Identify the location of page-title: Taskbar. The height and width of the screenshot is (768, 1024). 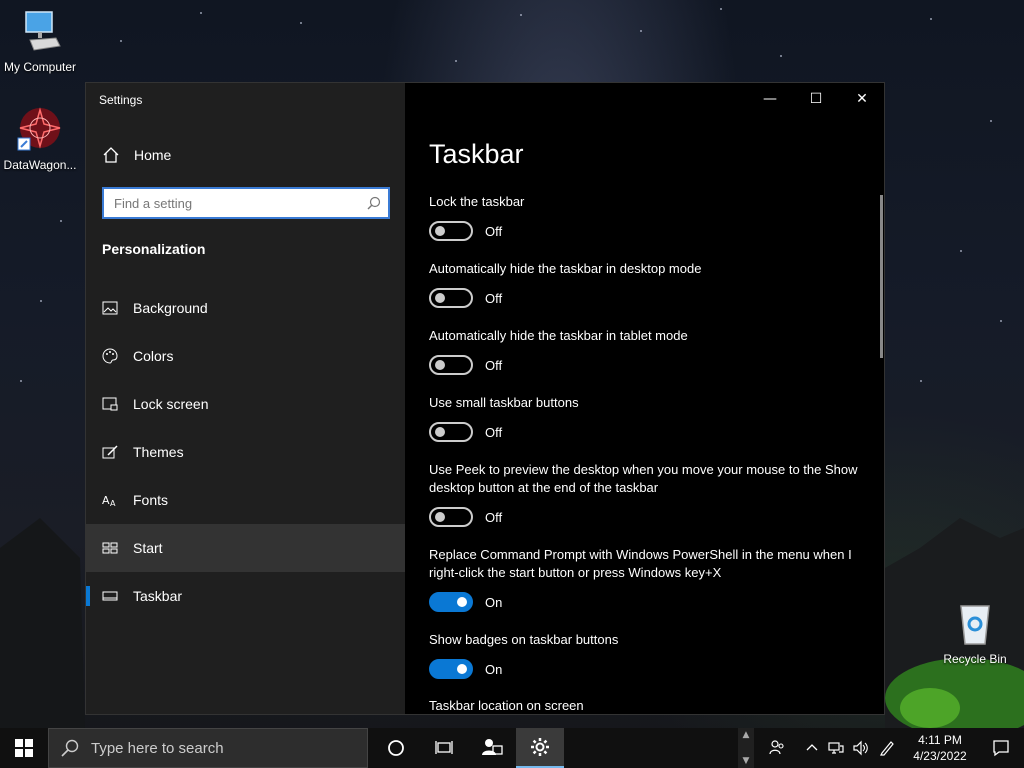
(476, 154).